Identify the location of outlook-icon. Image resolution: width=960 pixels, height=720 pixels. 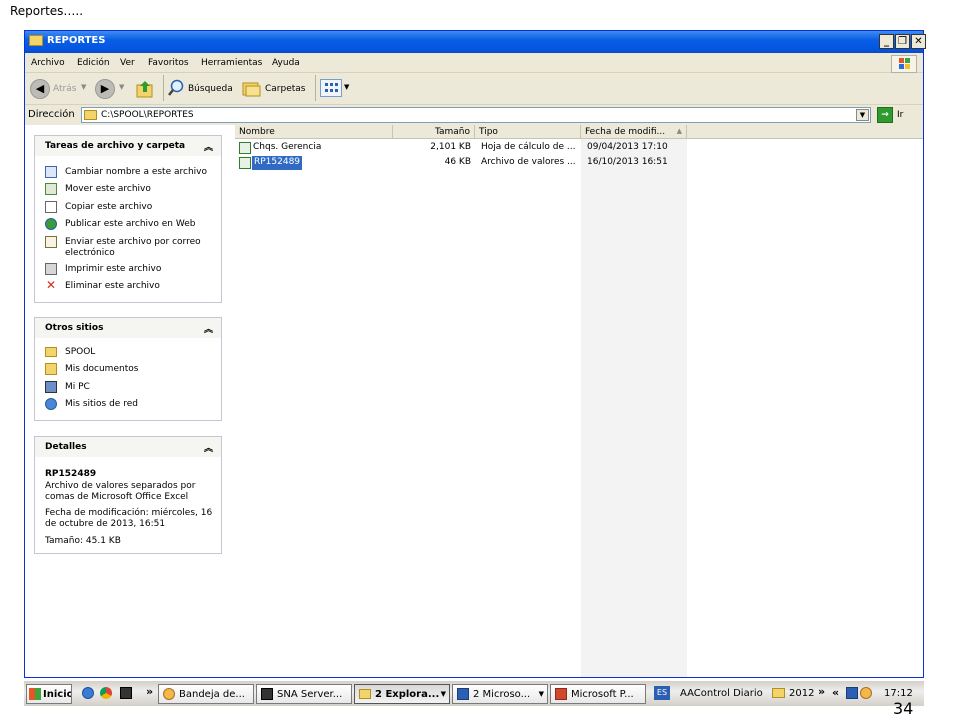
(169, 694).